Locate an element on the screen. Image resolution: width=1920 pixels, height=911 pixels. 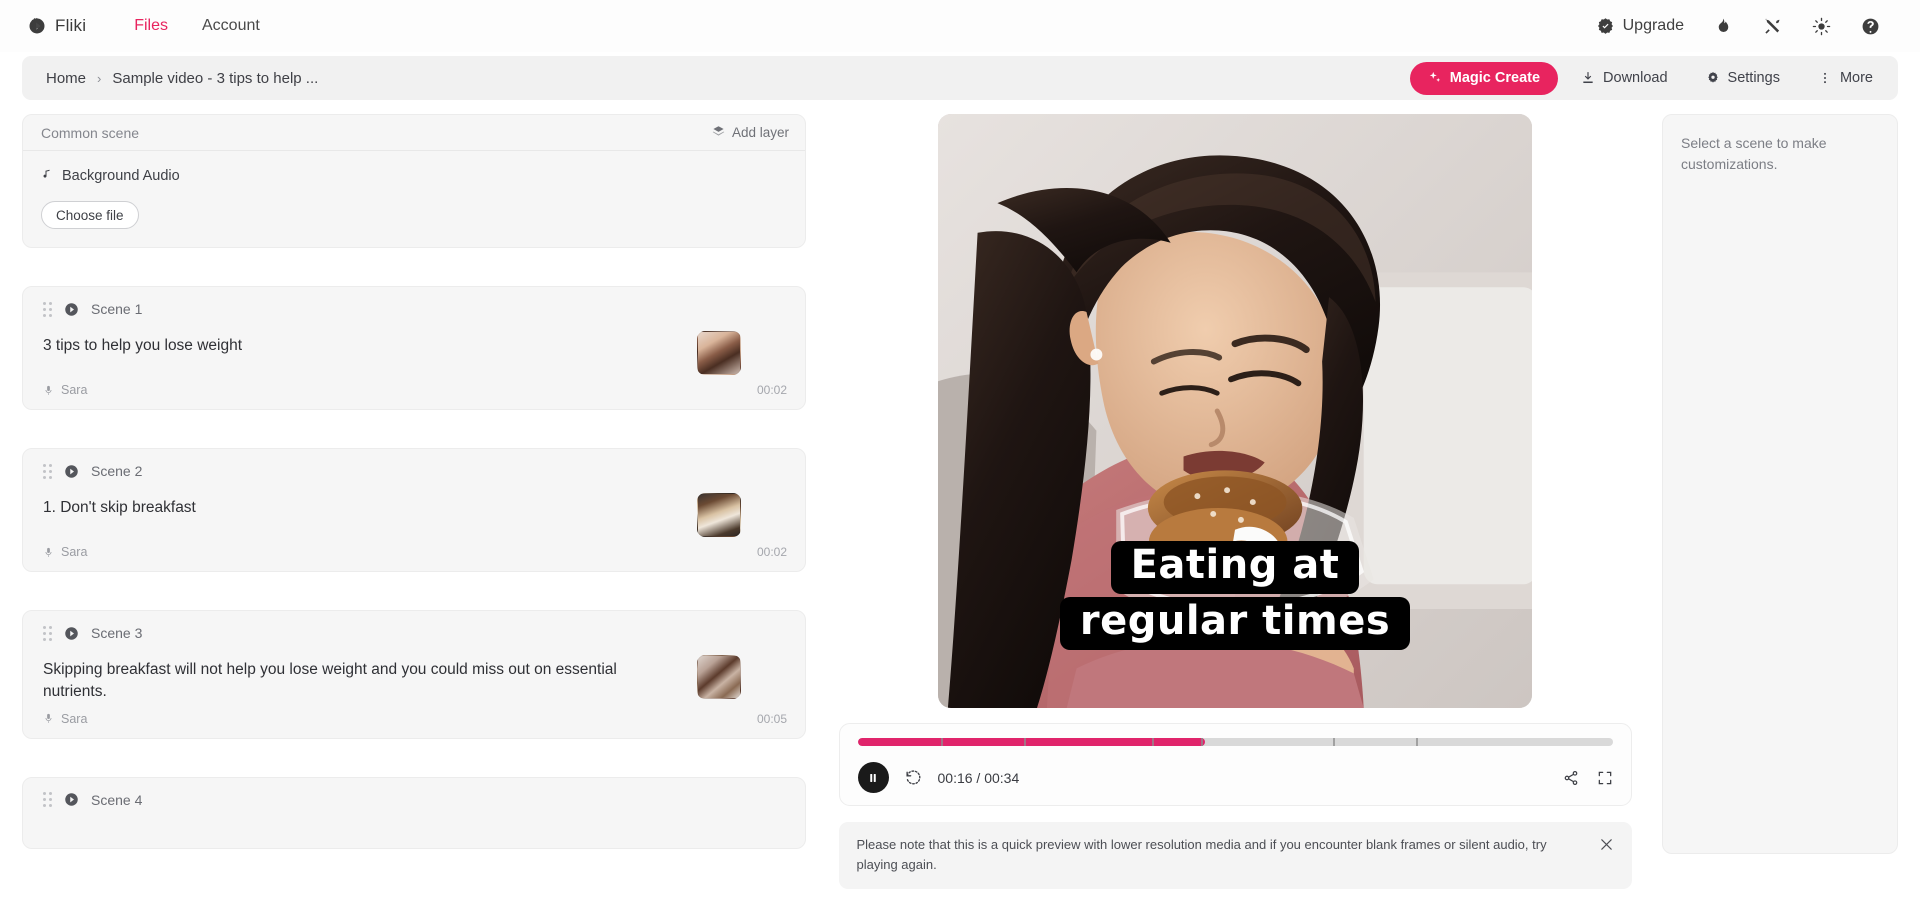
settings-button: Settings is located at coordinates (1743, 78).